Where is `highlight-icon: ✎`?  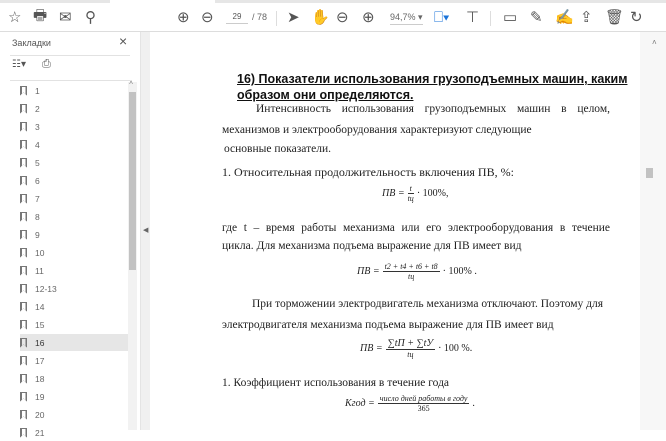
highlight-icon: ✎ is located at coordinates (536, 17).